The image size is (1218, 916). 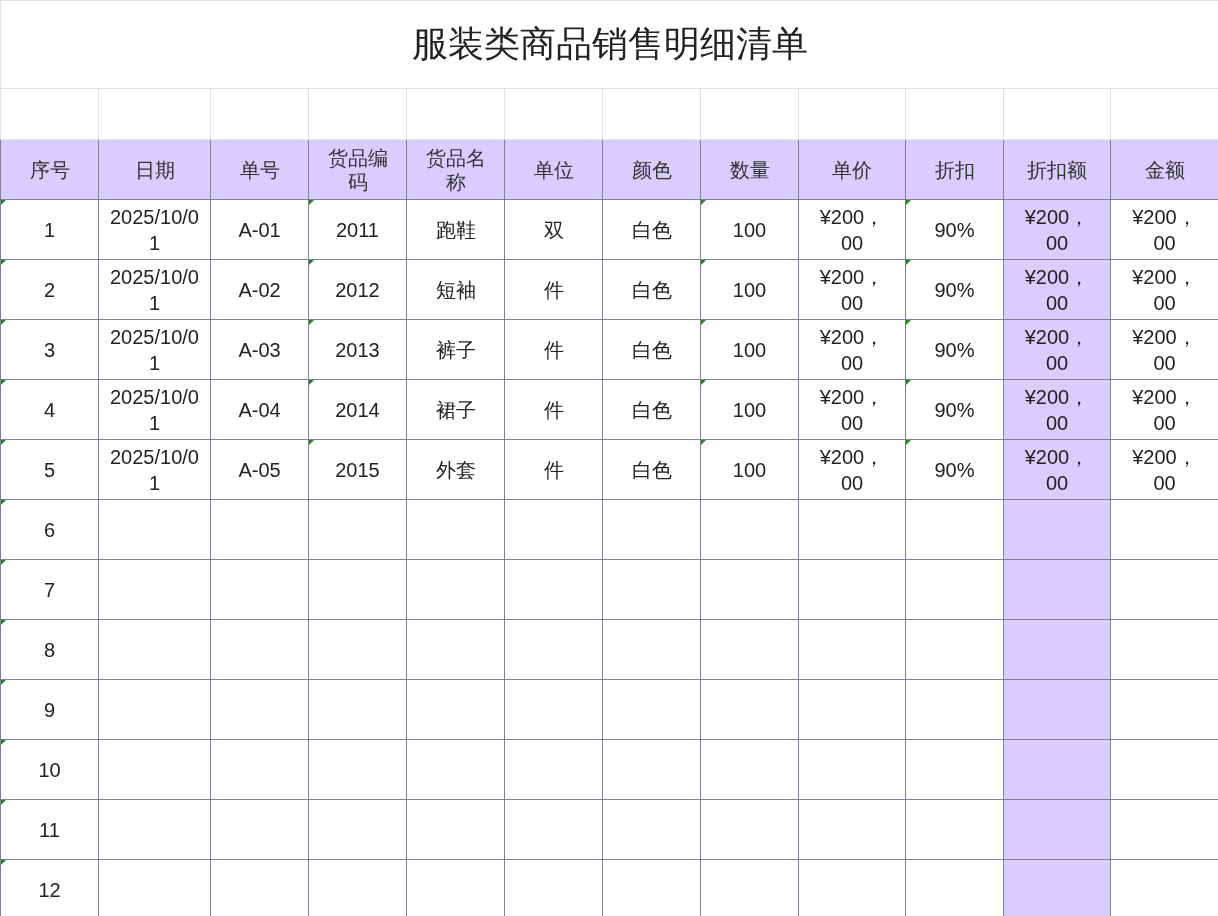 What do you see at coordinates (259, 169) in the screenshot?
I see `column-header: 单号` at bounding box center [259, 169].